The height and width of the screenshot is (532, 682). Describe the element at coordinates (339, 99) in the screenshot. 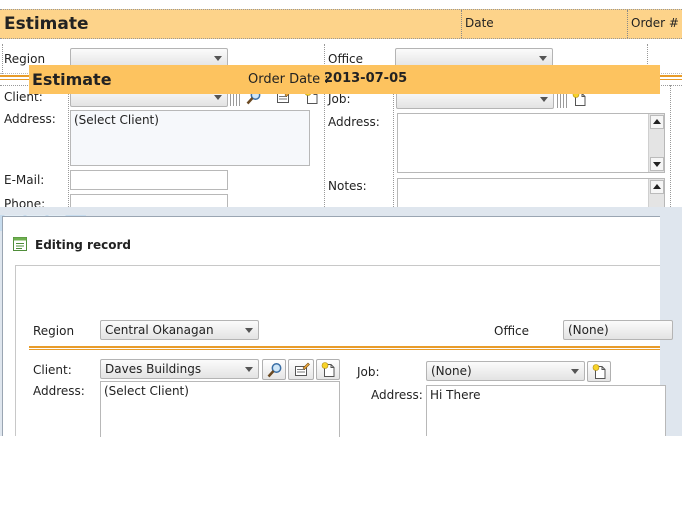

I see `design-job-label: Job:` at that location.